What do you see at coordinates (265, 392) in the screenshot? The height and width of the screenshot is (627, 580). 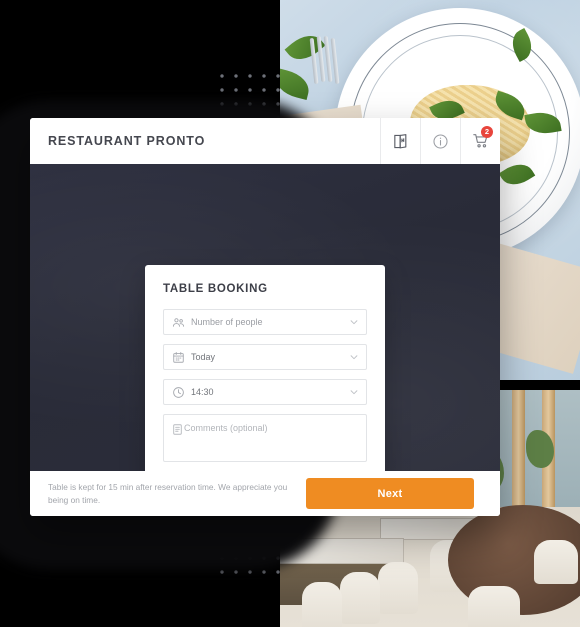 I see `time-select: 14:30` at bounding box center [265, 392].